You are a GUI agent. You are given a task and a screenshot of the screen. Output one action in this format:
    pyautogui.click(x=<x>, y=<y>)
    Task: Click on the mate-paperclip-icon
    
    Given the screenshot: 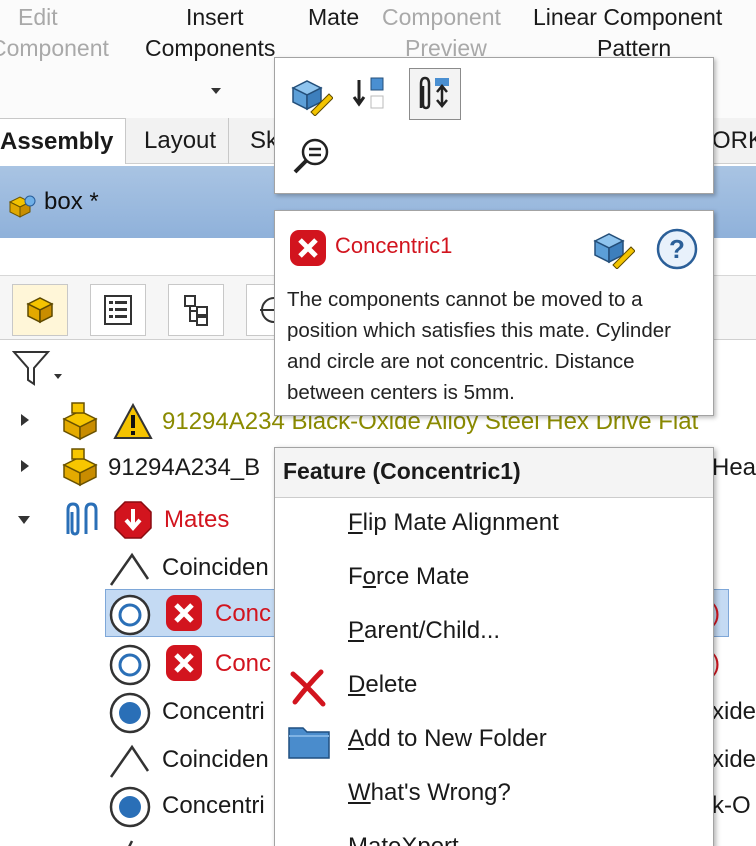 What is the action you would take?
    pyautogui.click(x=434, y=93)
    